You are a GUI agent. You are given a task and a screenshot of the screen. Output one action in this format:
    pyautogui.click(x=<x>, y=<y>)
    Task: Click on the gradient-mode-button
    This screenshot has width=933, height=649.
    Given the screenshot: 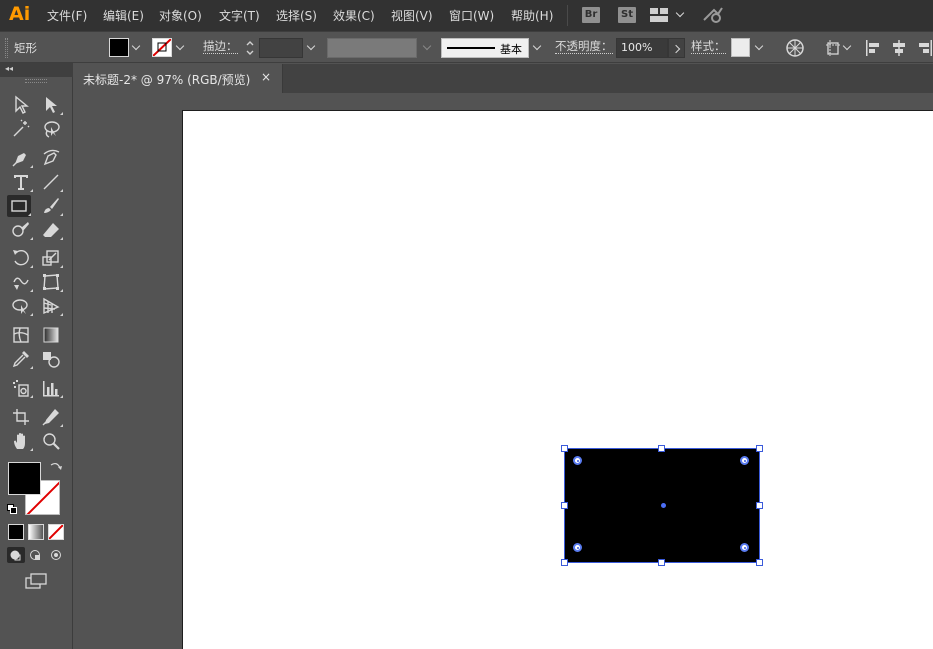 What is the action you would take?
    pyautogui.click(x=36, y=532)
    